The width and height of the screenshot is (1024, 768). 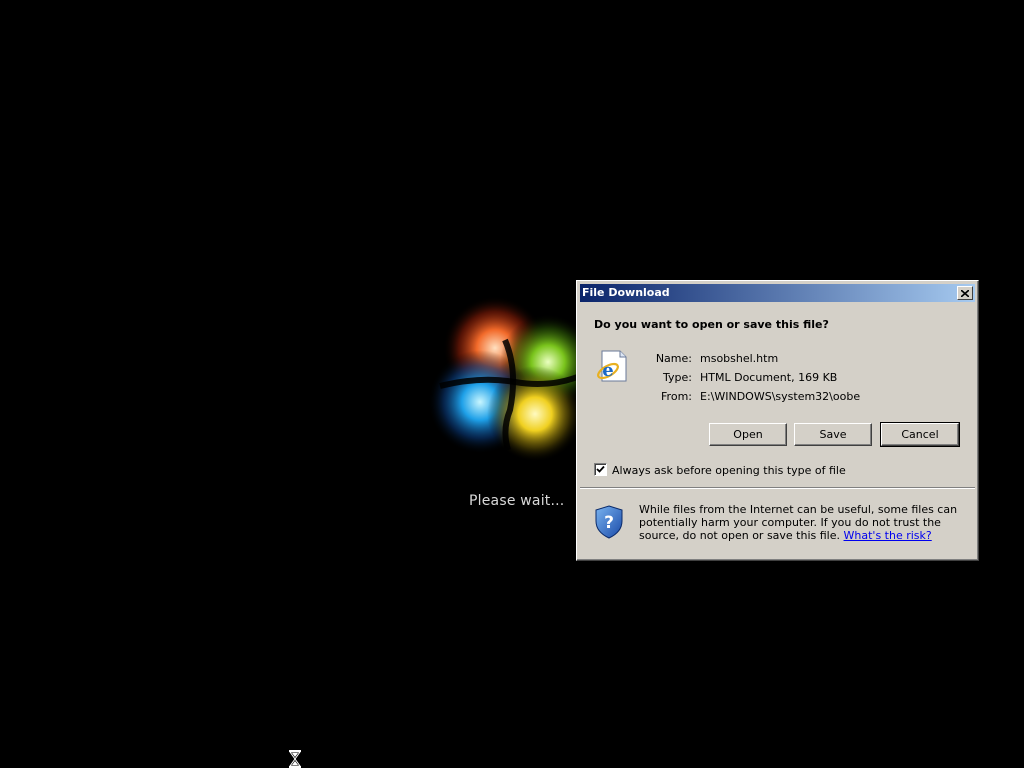 I want to click on shield-question-icon: ?, so click(x=609, y=522).